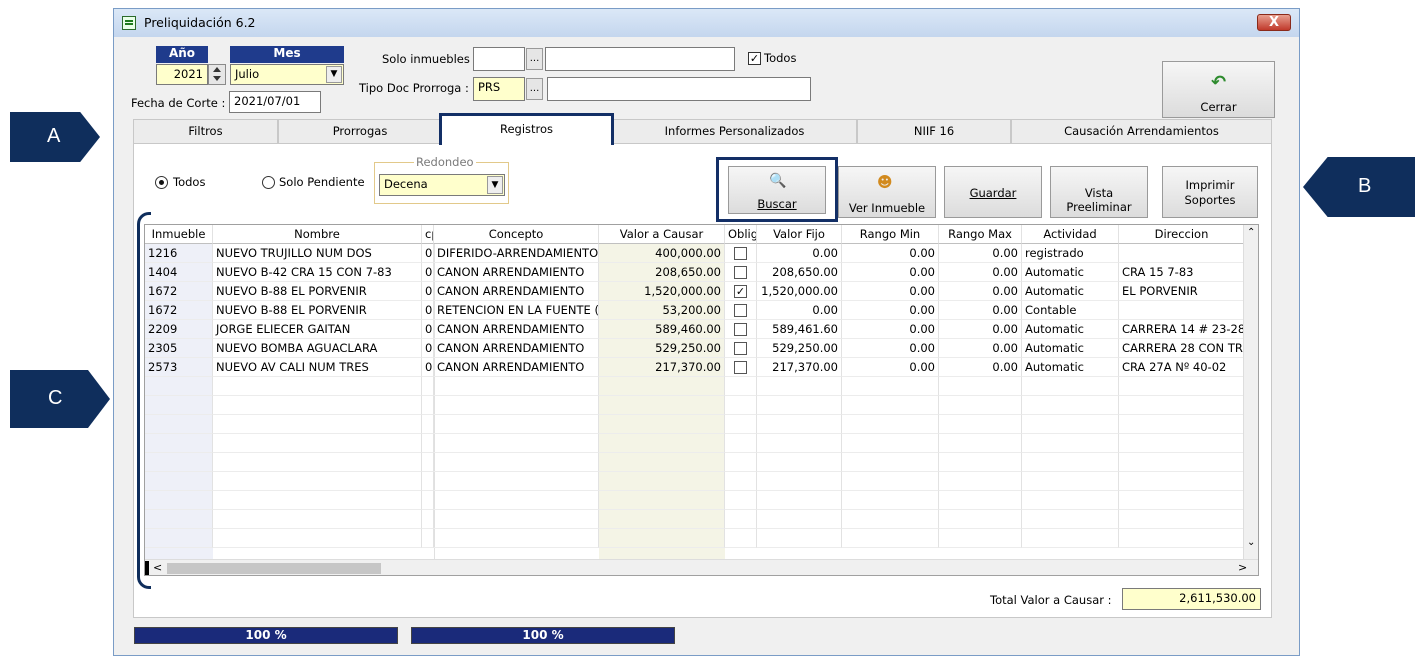  What do you see at coordinates (179, 310) in the screenshot?
I see `cell-inmueble: 1672` at bounding box center [179, 310].